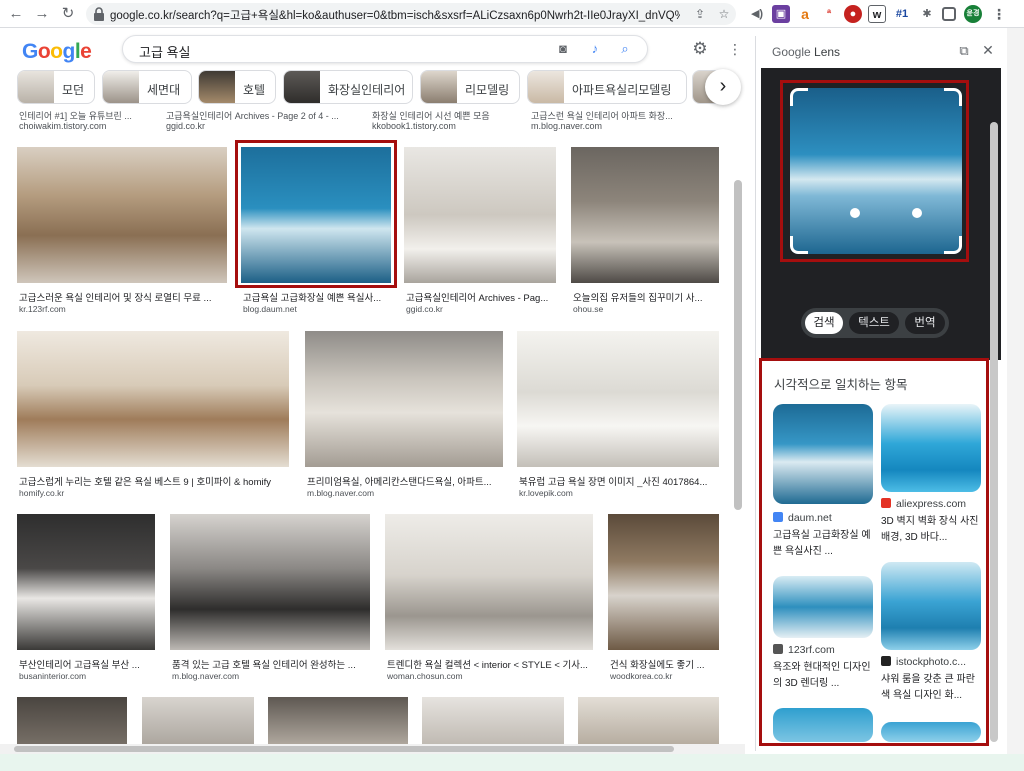 The height and width of the screenshot is (771, 1024). Describe the element at coordinates (973, 14) in the screenshot. I see `profile-avatar: 윤경` at that location.